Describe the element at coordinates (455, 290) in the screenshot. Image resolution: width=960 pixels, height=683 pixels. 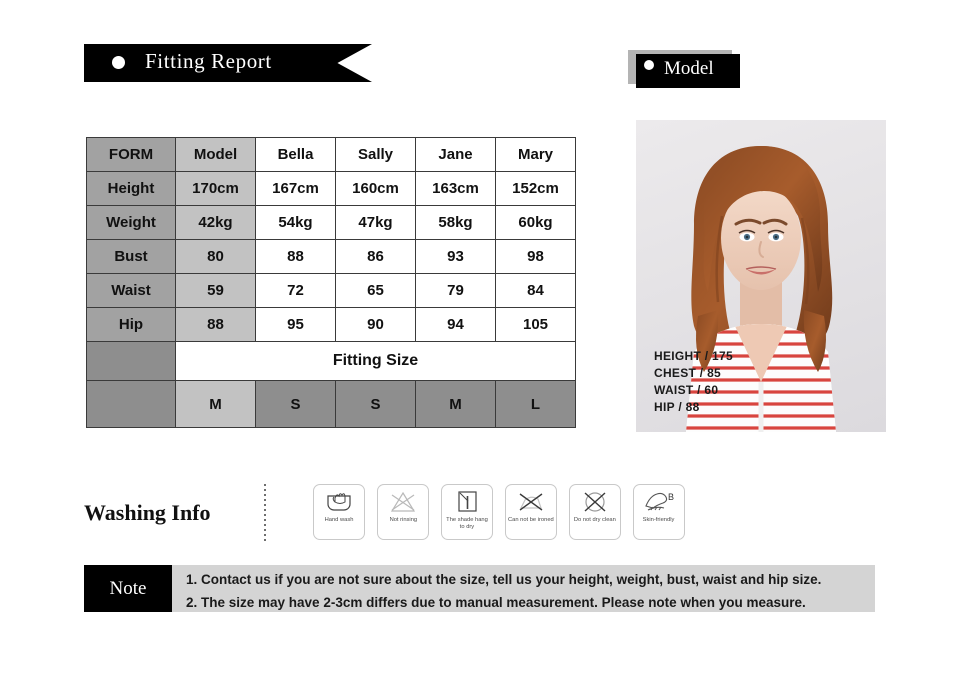
I see `cell-waist-jane: 79` at that location.